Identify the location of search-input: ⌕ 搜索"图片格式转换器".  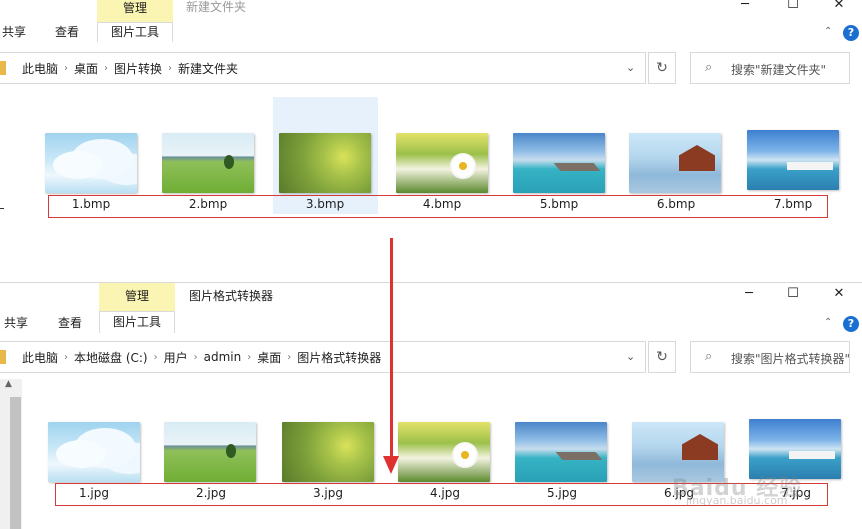
(770, 357).